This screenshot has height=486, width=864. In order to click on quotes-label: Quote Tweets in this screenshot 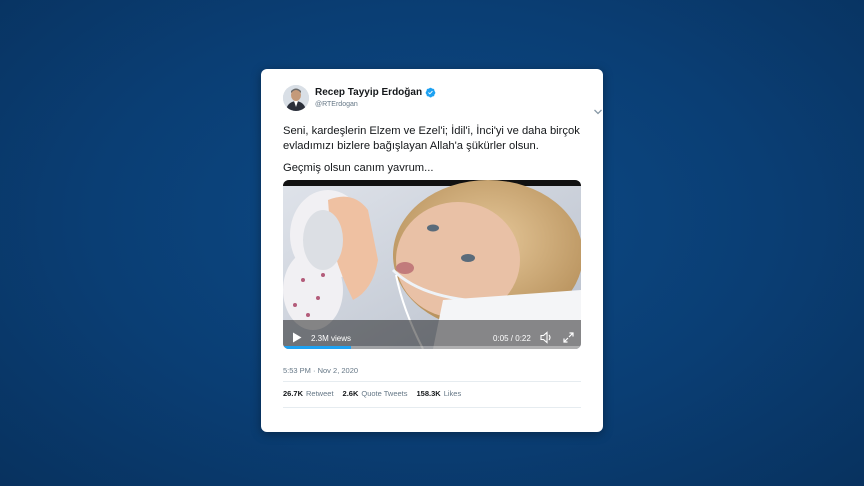, I will do `click(384, 393)`.